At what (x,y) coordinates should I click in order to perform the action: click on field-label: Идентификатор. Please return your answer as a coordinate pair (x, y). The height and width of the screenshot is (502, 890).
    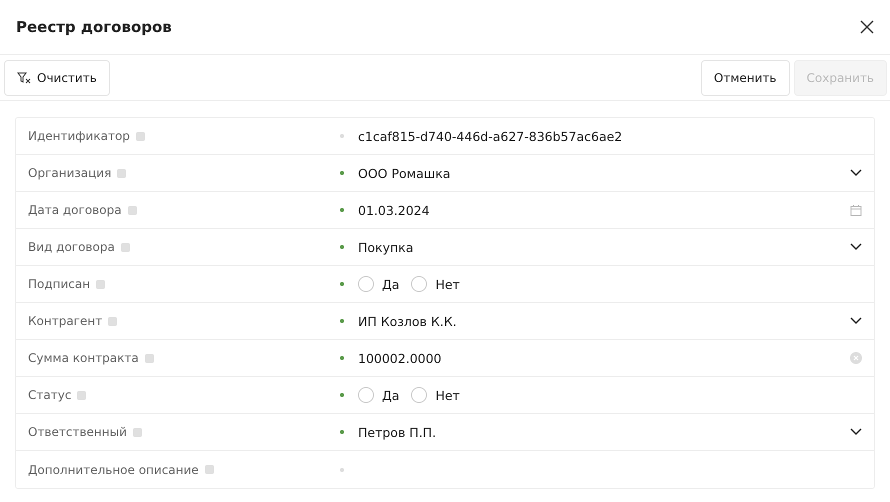
    Looking at the image, I should click on (79, 136).